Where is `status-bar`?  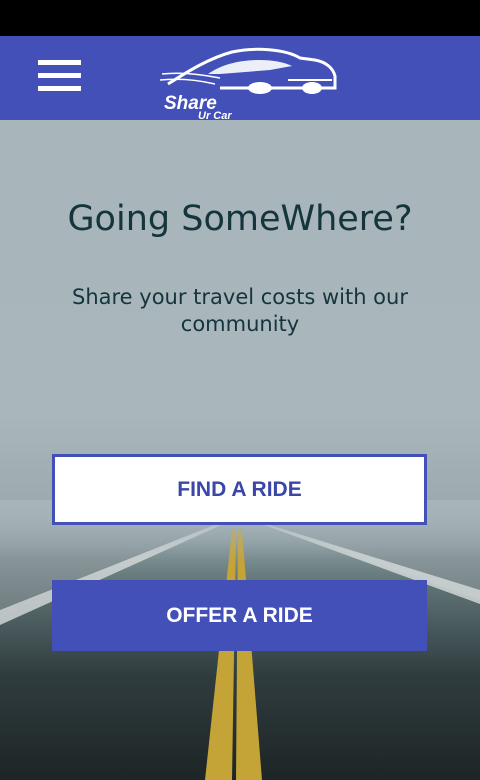 status-bar is located at coordinates (240, 18).